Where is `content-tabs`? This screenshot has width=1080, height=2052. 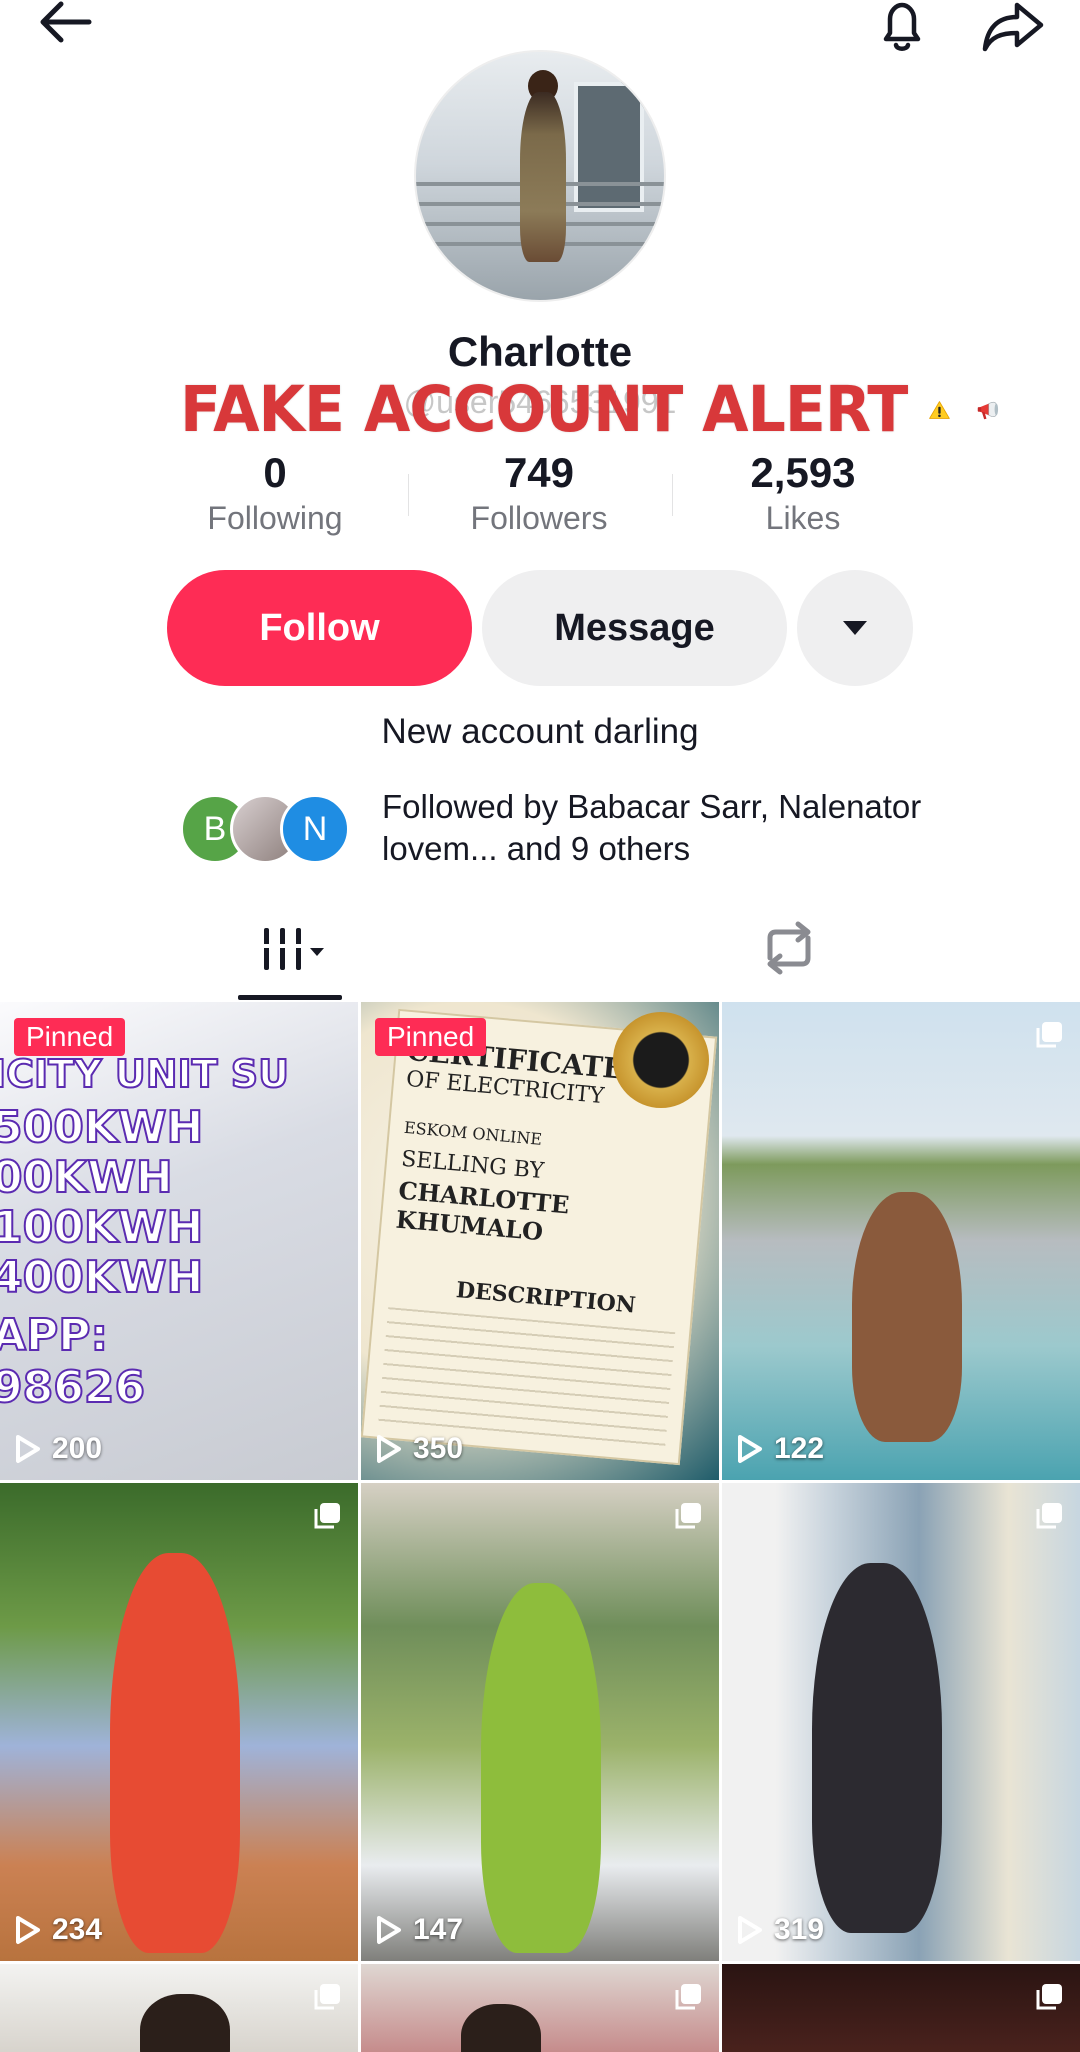 content-tabs is located at coordinates (540, 951).